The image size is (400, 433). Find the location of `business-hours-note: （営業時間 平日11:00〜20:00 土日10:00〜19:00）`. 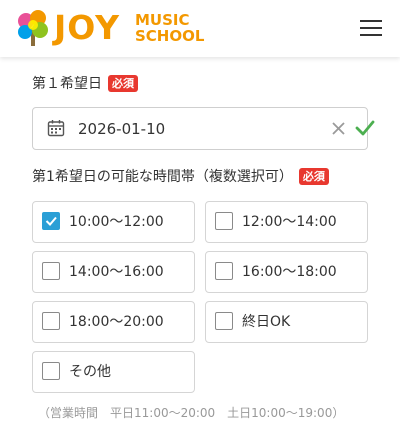

business-hours-note: （営業時間 平日11:00〜20:00 土日10:00〜19:00） is located at coordinates (191, 413).